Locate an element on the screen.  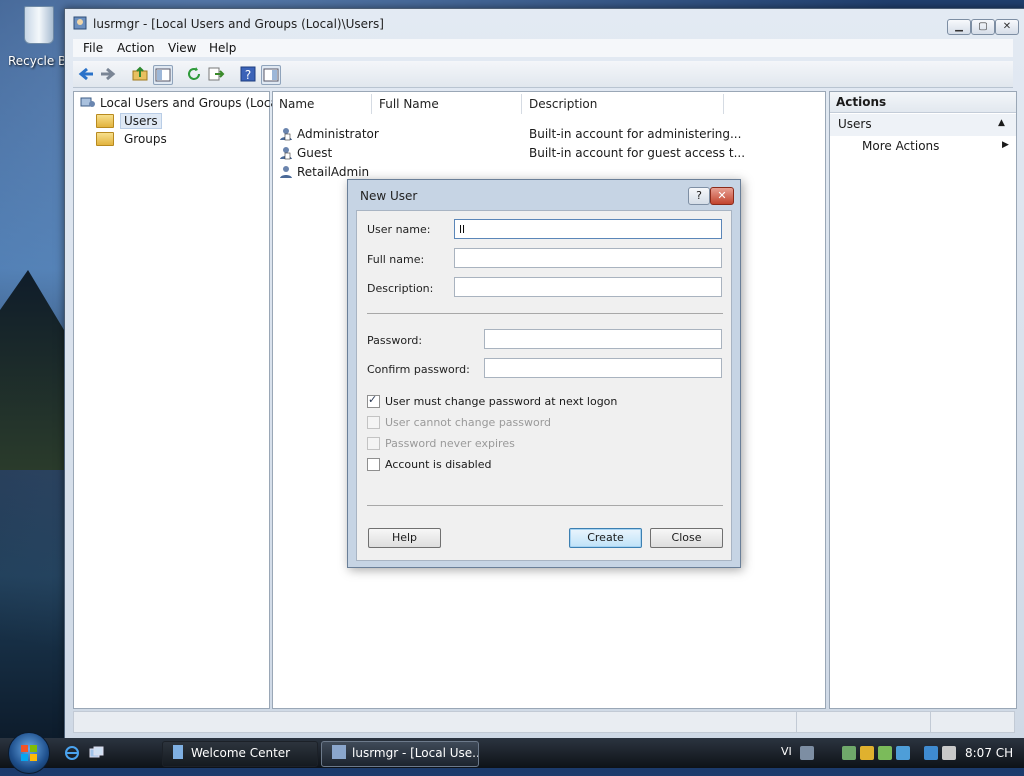
actions-title: Actions is located at coordinates (861, 102).